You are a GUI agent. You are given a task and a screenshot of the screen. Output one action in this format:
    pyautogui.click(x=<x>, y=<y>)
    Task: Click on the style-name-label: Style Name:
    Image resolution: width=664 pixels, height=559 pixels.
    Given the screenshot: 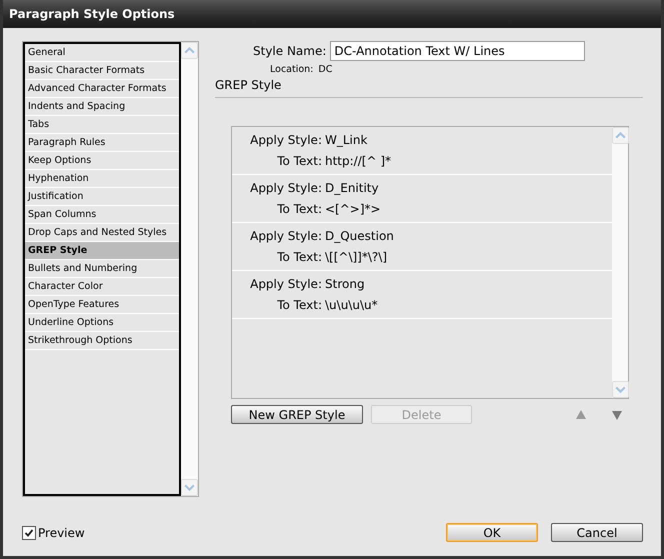 What is the action you would take?
    pyautogui.click(x=289, y=51)
    